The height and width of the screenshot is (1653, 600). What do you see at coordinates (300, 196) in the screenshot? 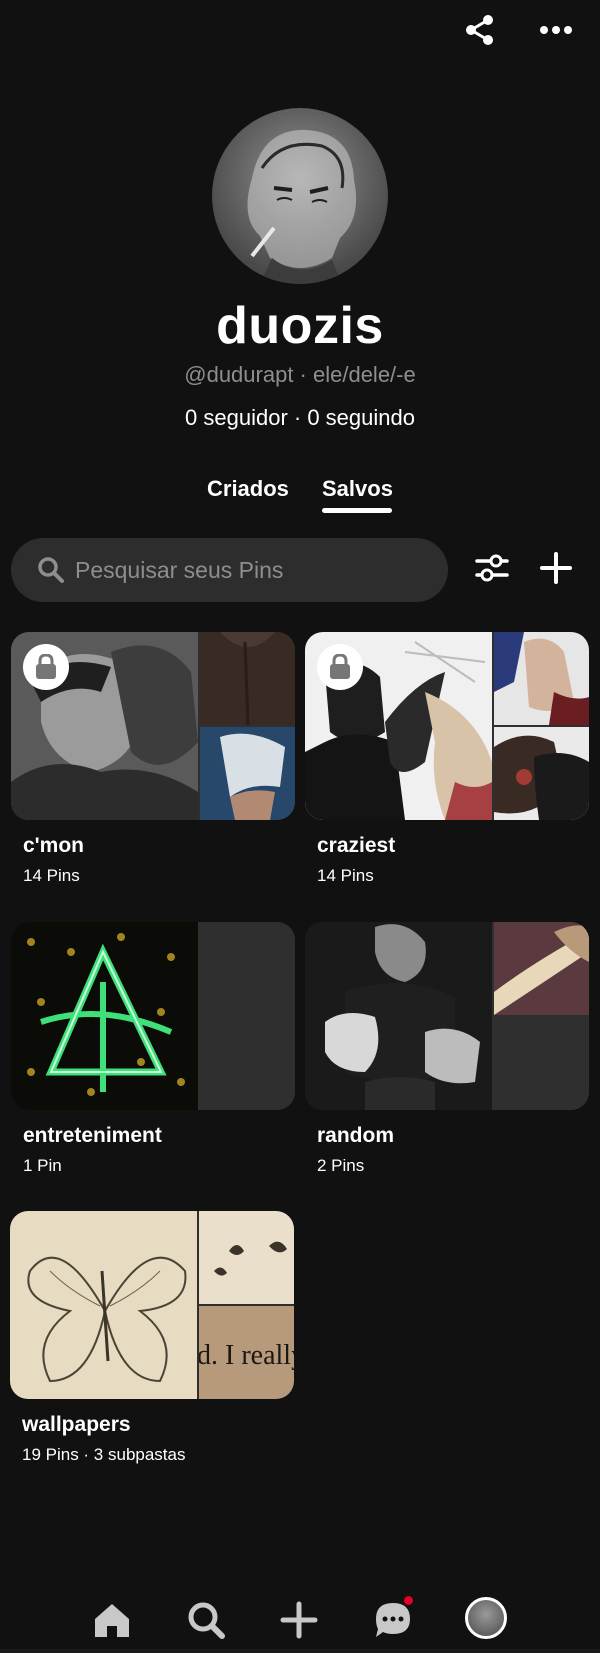
I see `profile-avatar` at bounding box center [300, 196].